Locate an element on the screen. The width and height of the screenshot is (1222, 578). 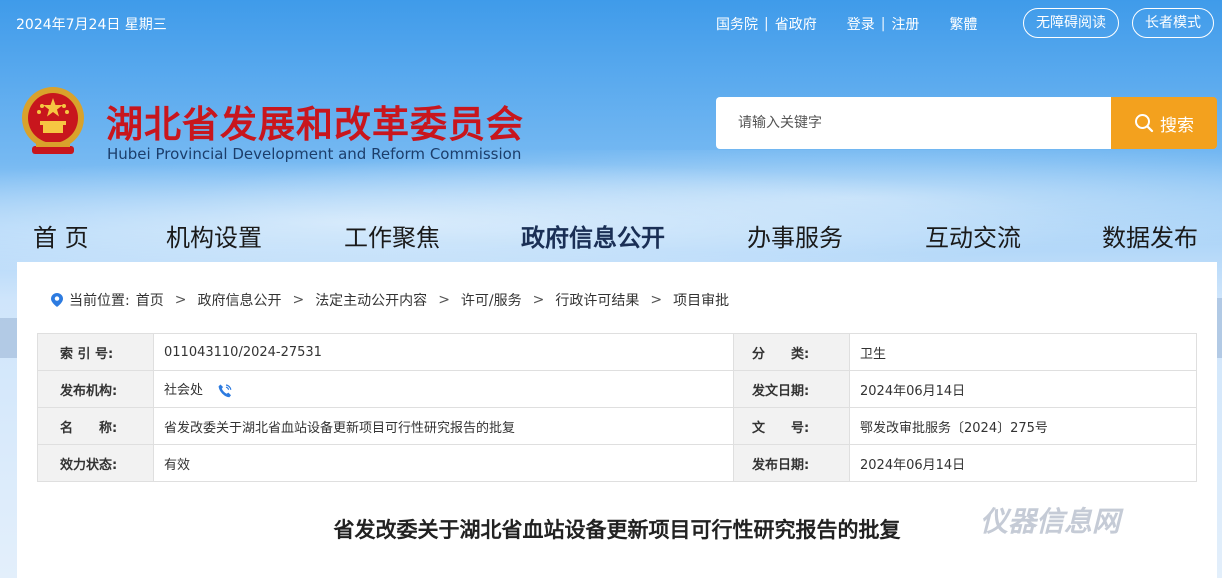
issue-date-label: 发文日期: is located at coordinates (791, 389).